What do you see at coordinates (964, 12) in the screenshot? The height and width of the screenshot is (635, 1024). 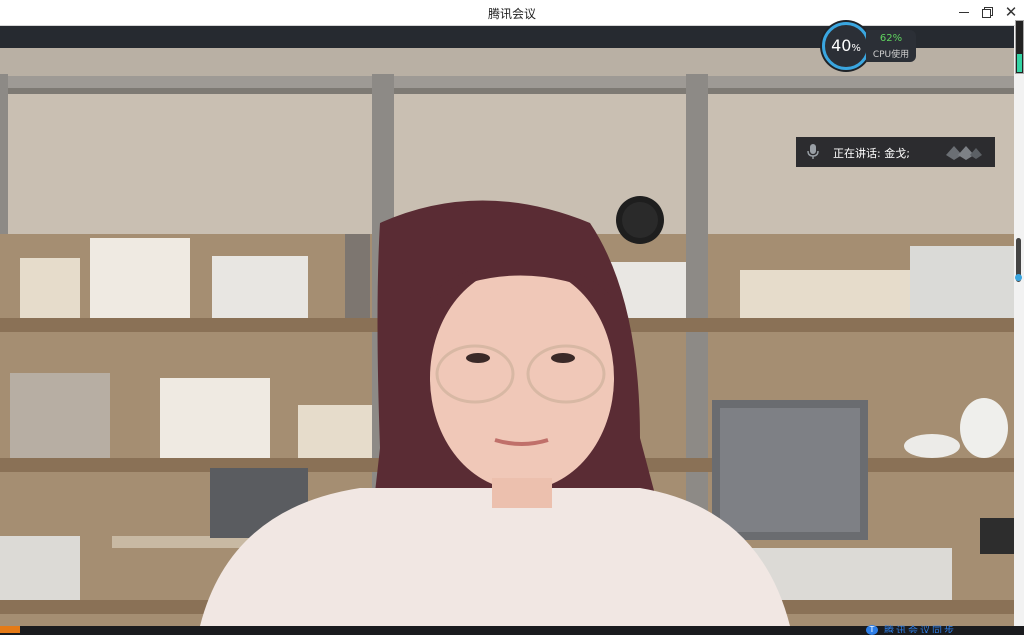 I see `minimize-button` at bounding box center [964, 12].